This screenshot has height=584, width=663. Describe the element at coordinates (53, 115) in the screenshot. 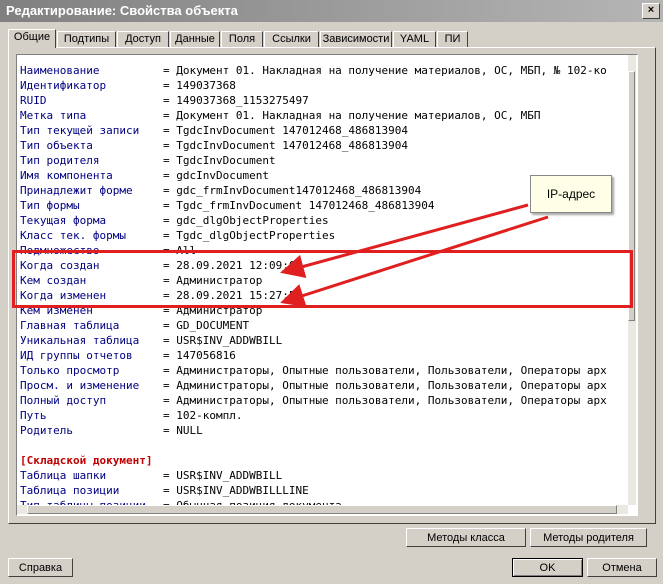

I see `property-key: Метка типа` at that location.